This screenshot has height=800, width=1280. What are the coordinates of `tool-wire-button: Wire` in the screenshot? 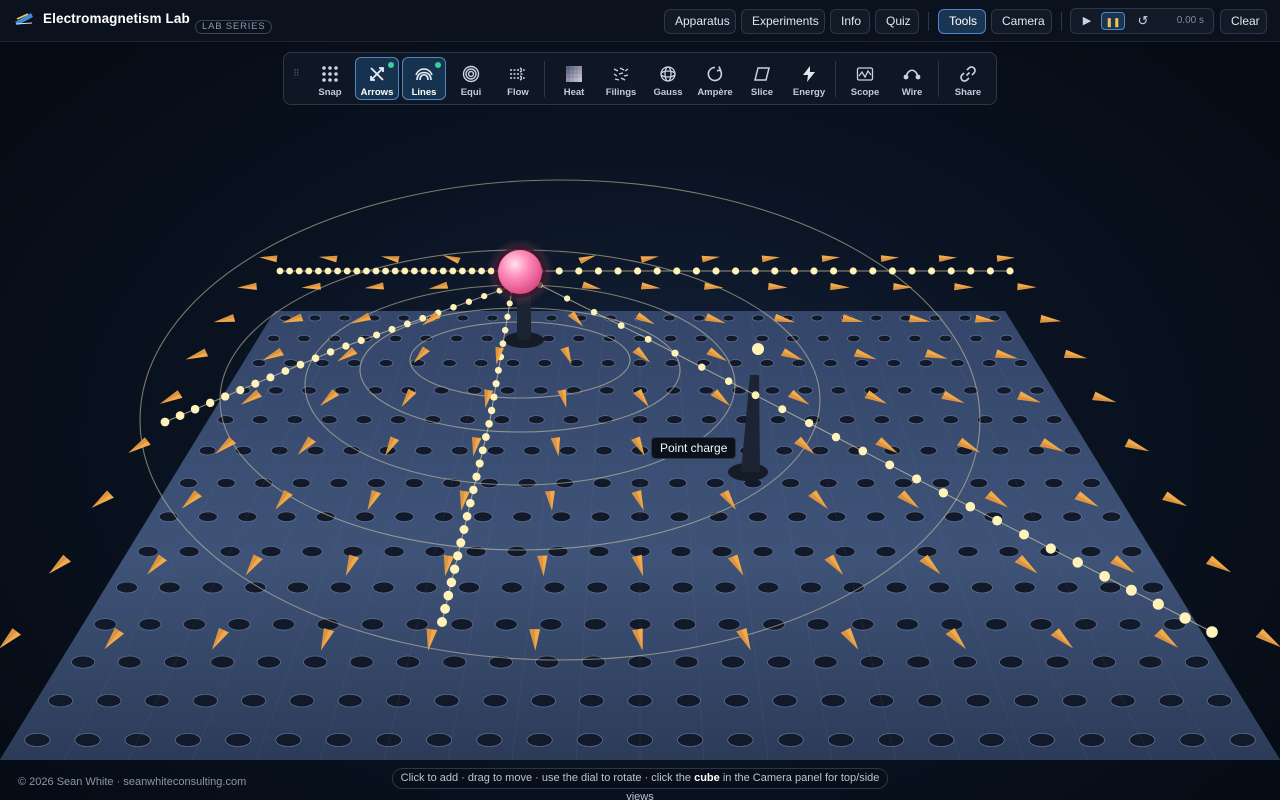 It's located at (912, 78).